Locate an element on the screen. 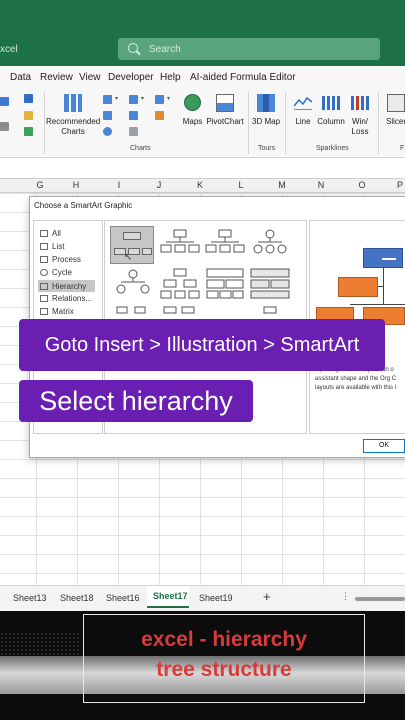 Image resolution: width=405 pixels, height=720 pixels. column-header-l: L is located at coordinates (241, 185).